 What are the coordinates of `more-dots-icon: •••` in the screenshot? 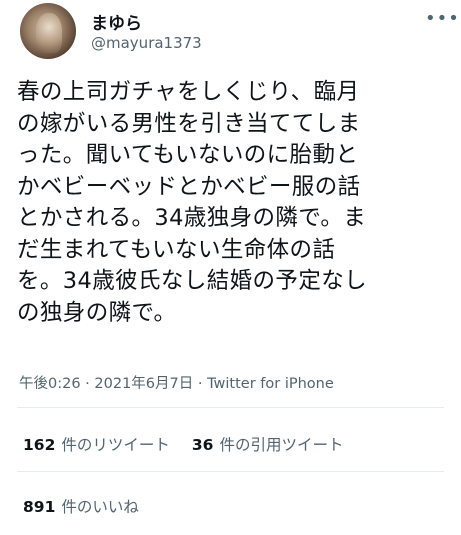 It's located at (442, 19).